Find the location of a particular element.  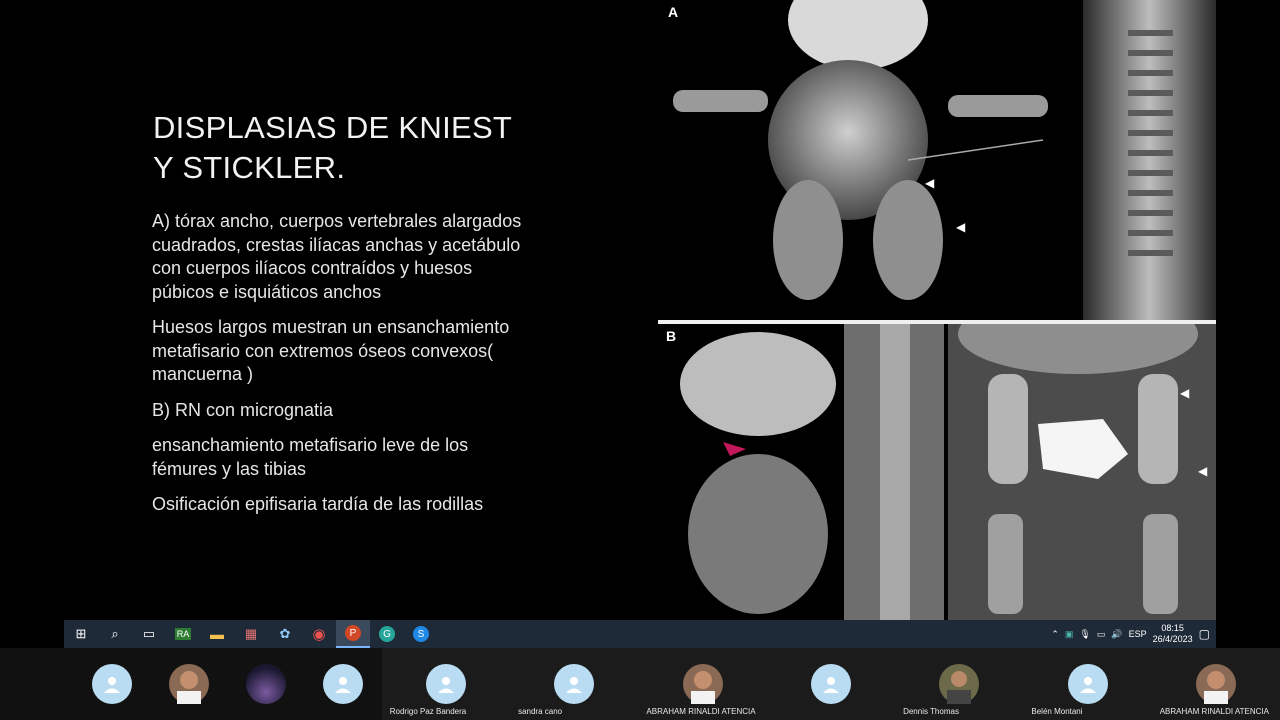

chrome-glyph: ◉ is located at coordinates (319, 634).